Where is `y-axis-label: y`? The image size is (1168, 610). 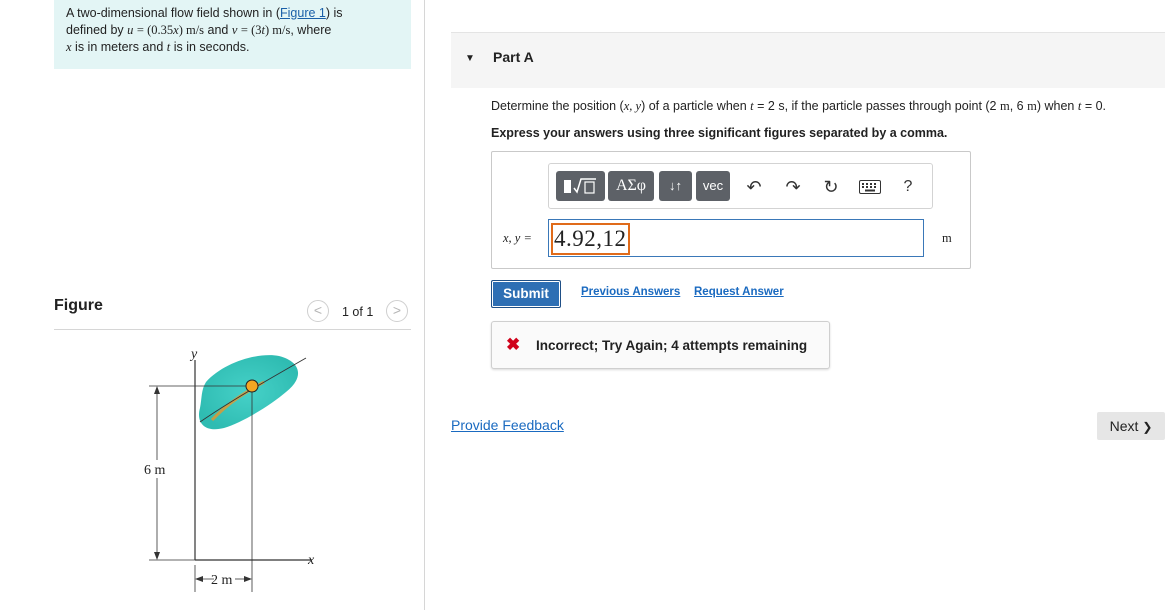 y-axis-label: y is located at coordinates (193, 354).